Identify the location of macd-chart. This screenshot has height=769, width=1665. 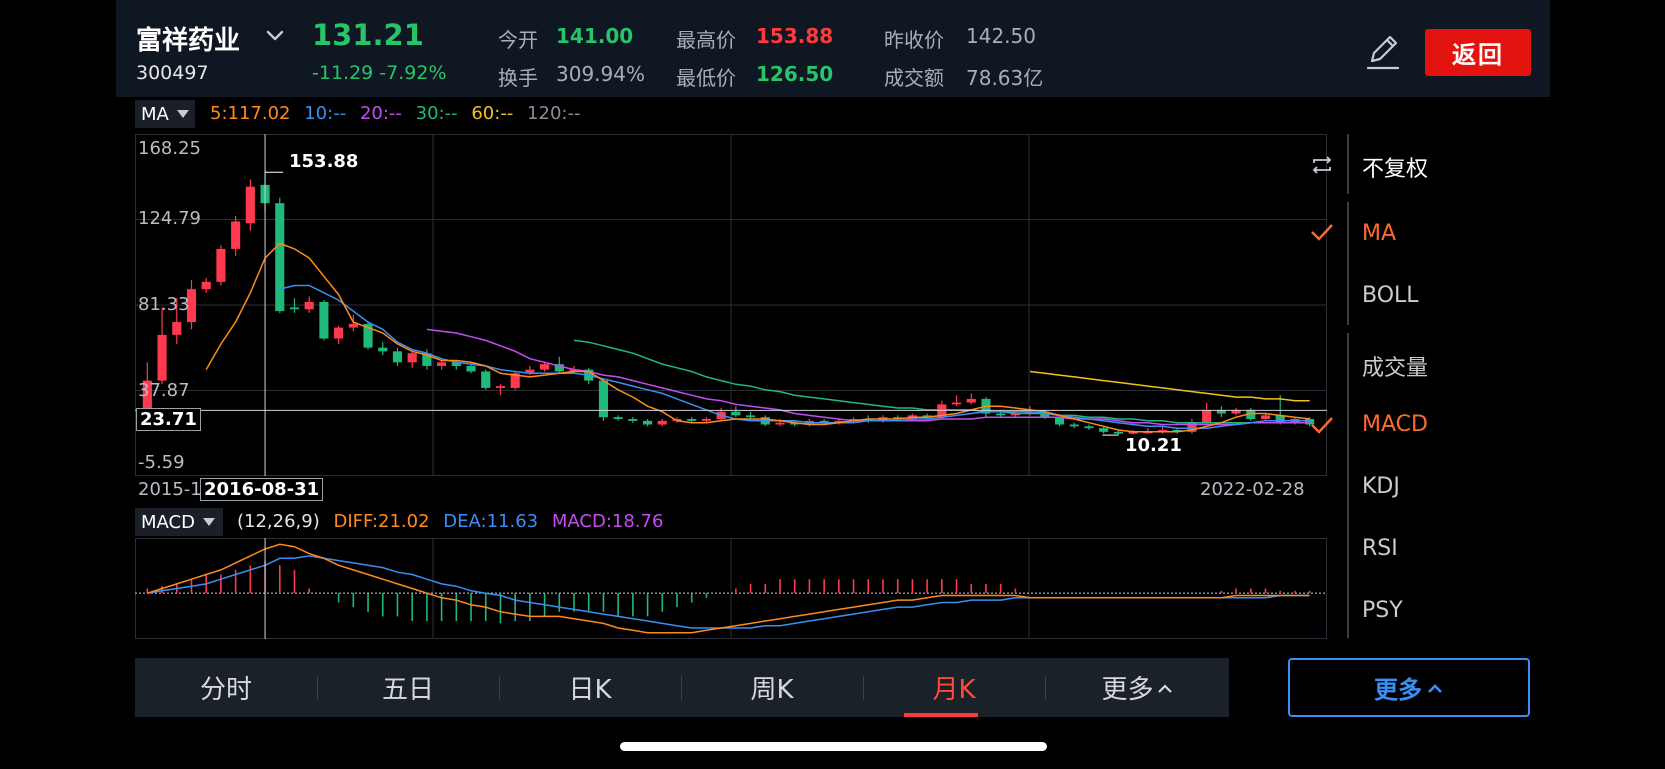
(731, 588).